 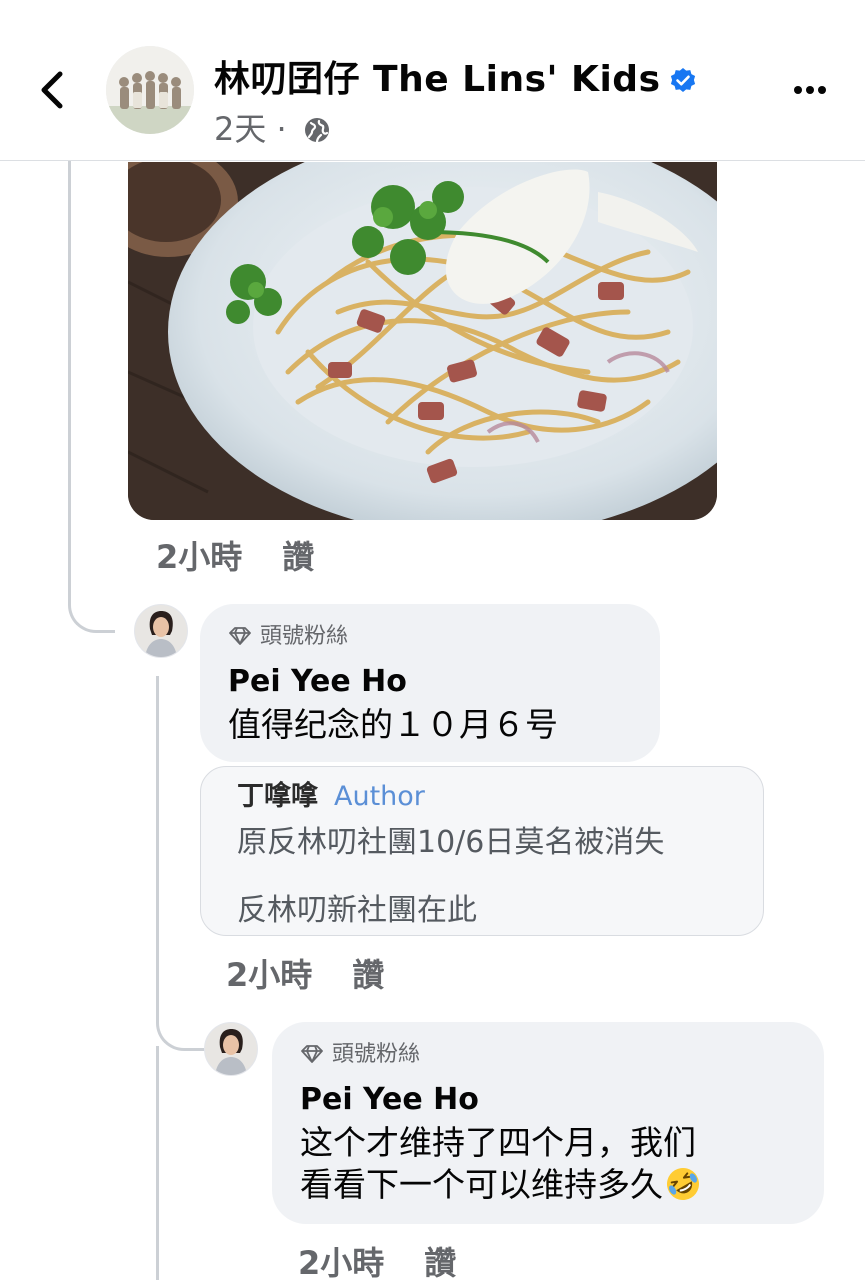 What do you see at coordinates (437, 79) in the screenshot?
I see `page-name: 林叨囝仔 The Lins' Kids` at bounding box center [437, 79].